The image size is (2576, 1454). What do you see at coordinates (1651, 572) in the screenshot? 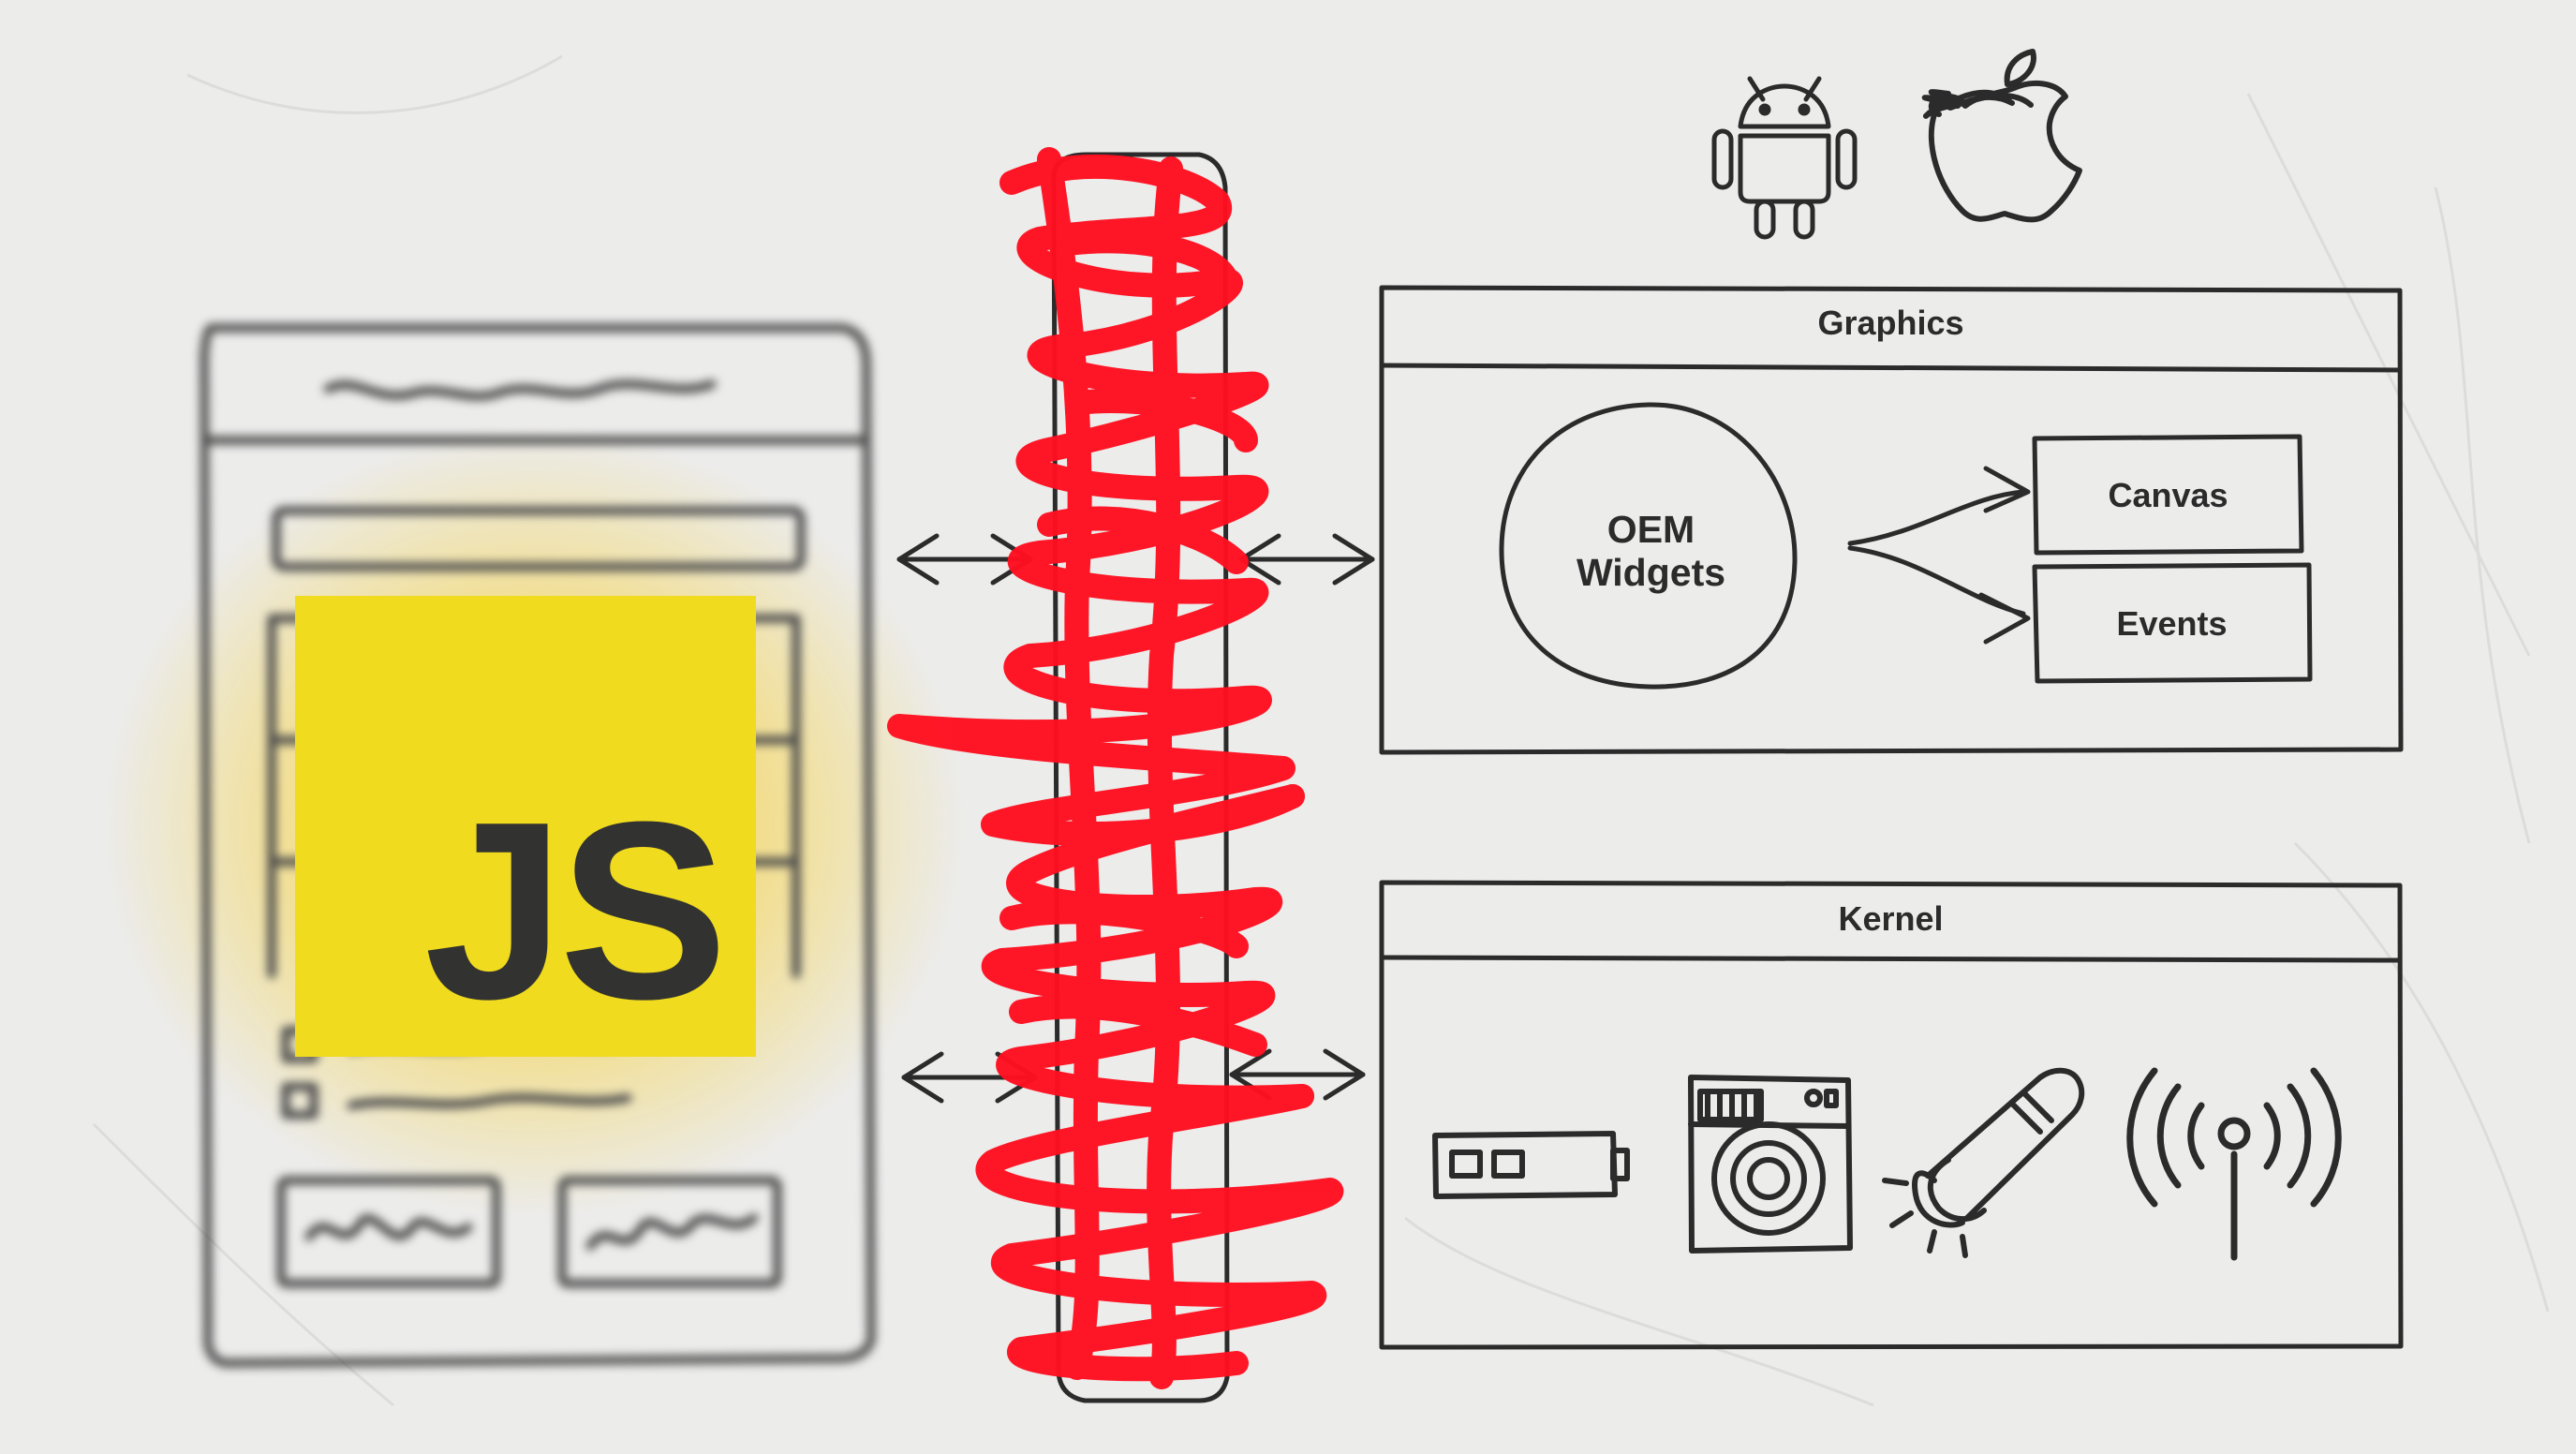
I see `oem-label-line2: Widgets` at bounding box center [1651, 572].